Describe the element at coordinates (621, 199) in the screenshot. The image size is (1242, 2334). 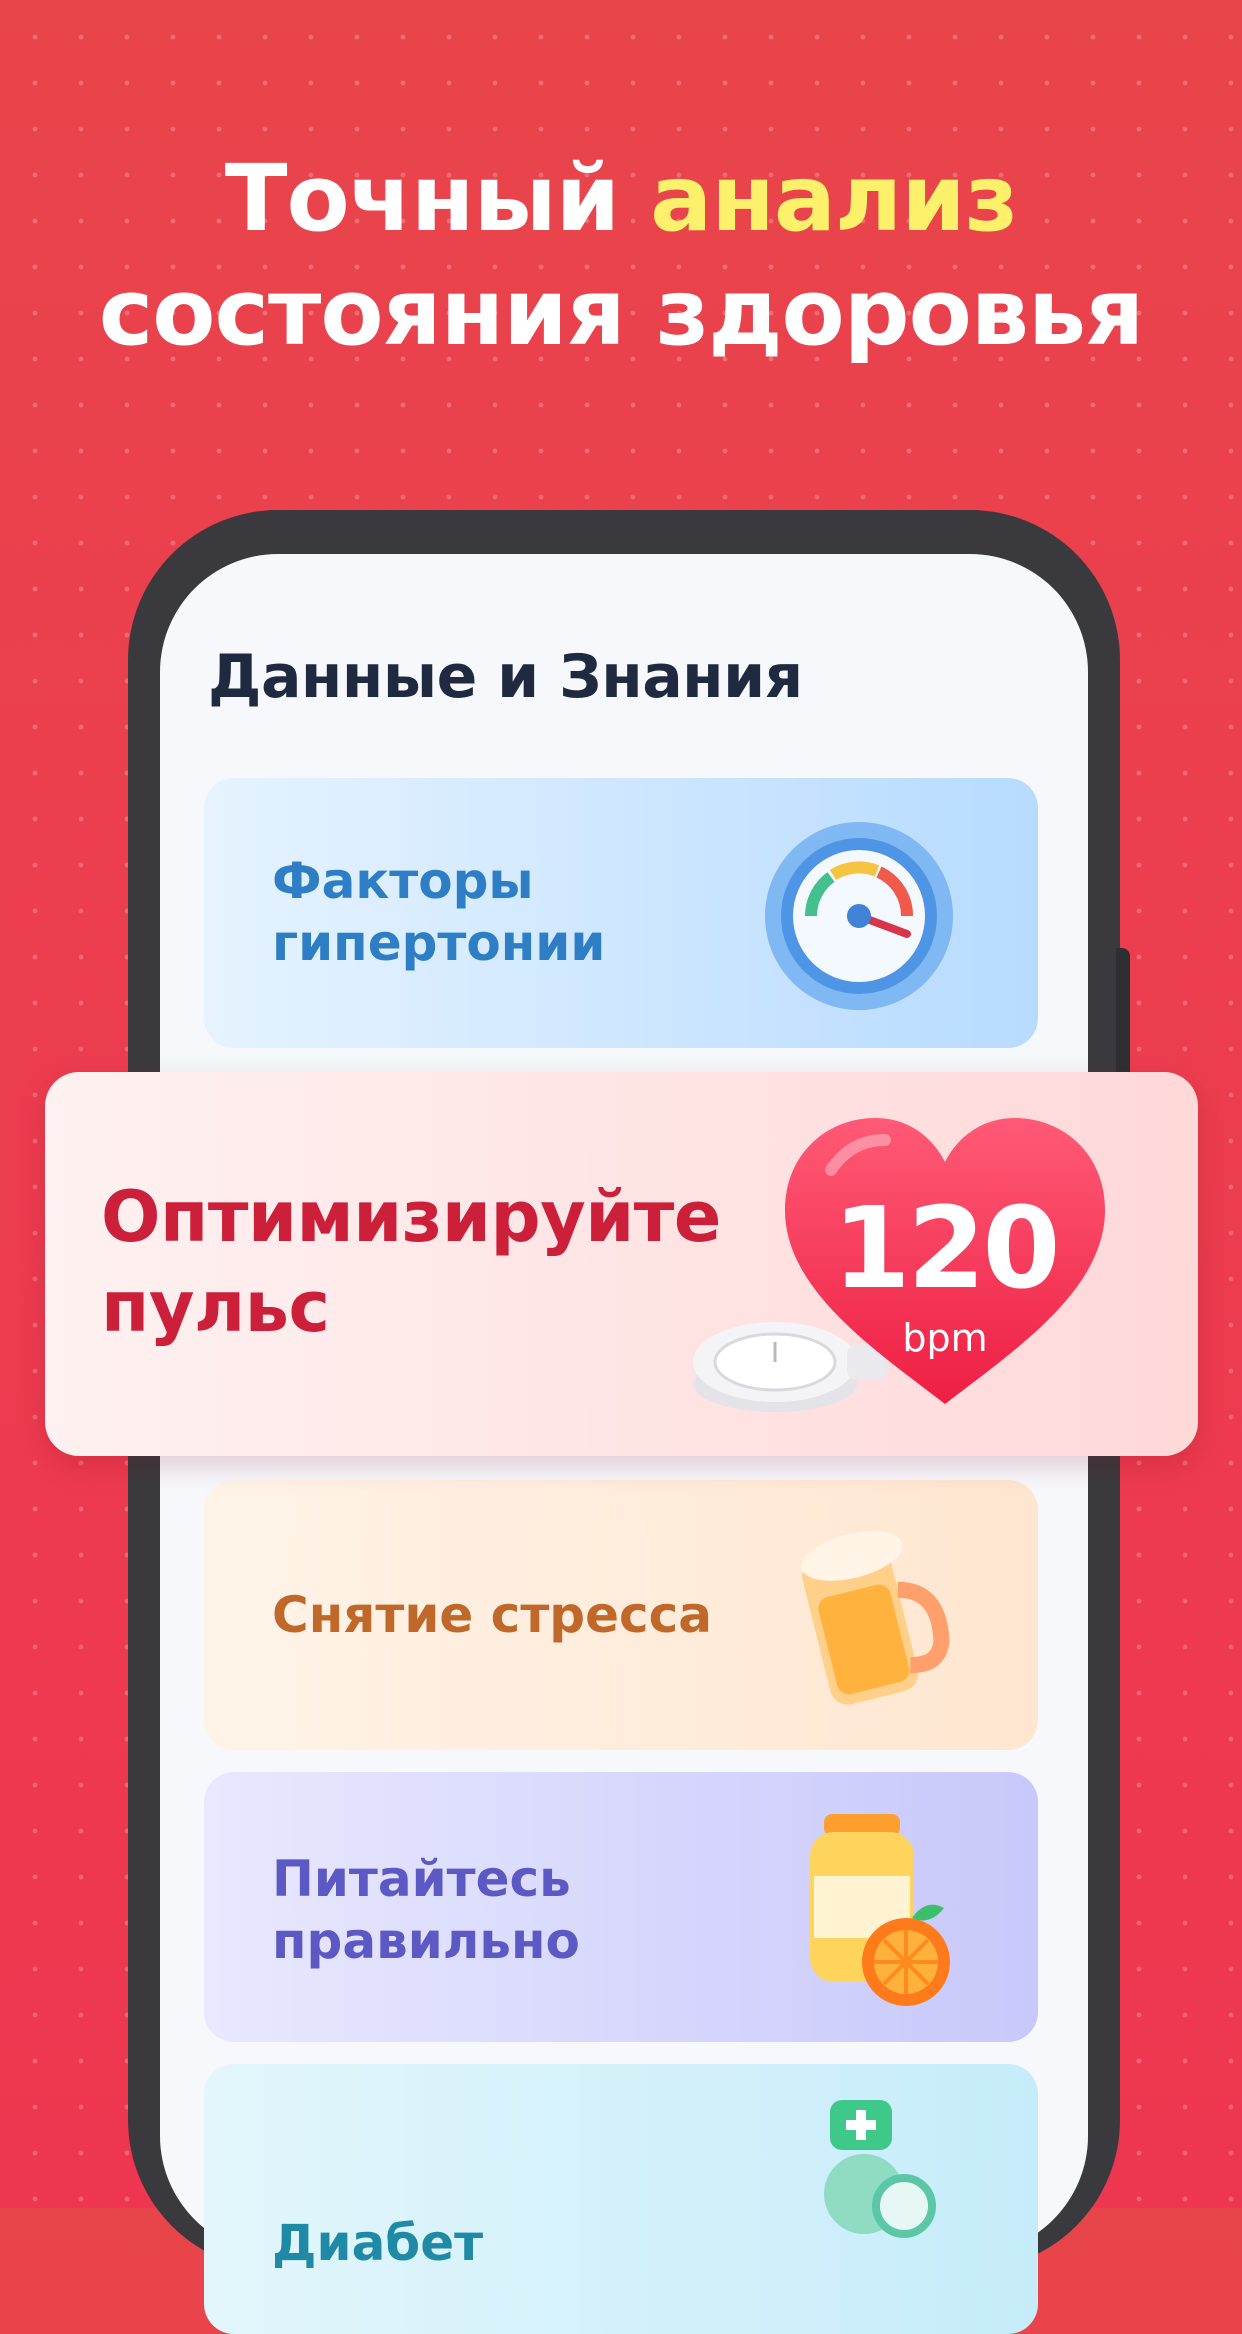
I see `headline-line-1: Точный анализ` at that location.